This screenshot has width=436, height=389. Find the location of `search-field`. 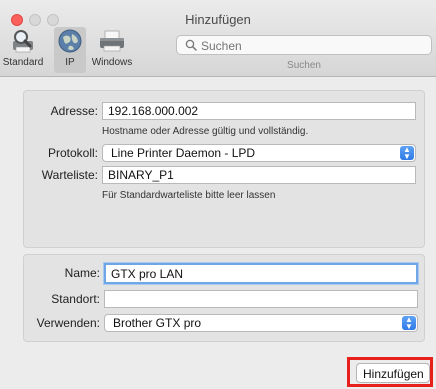

search-field is located at coordinates (304, 45).